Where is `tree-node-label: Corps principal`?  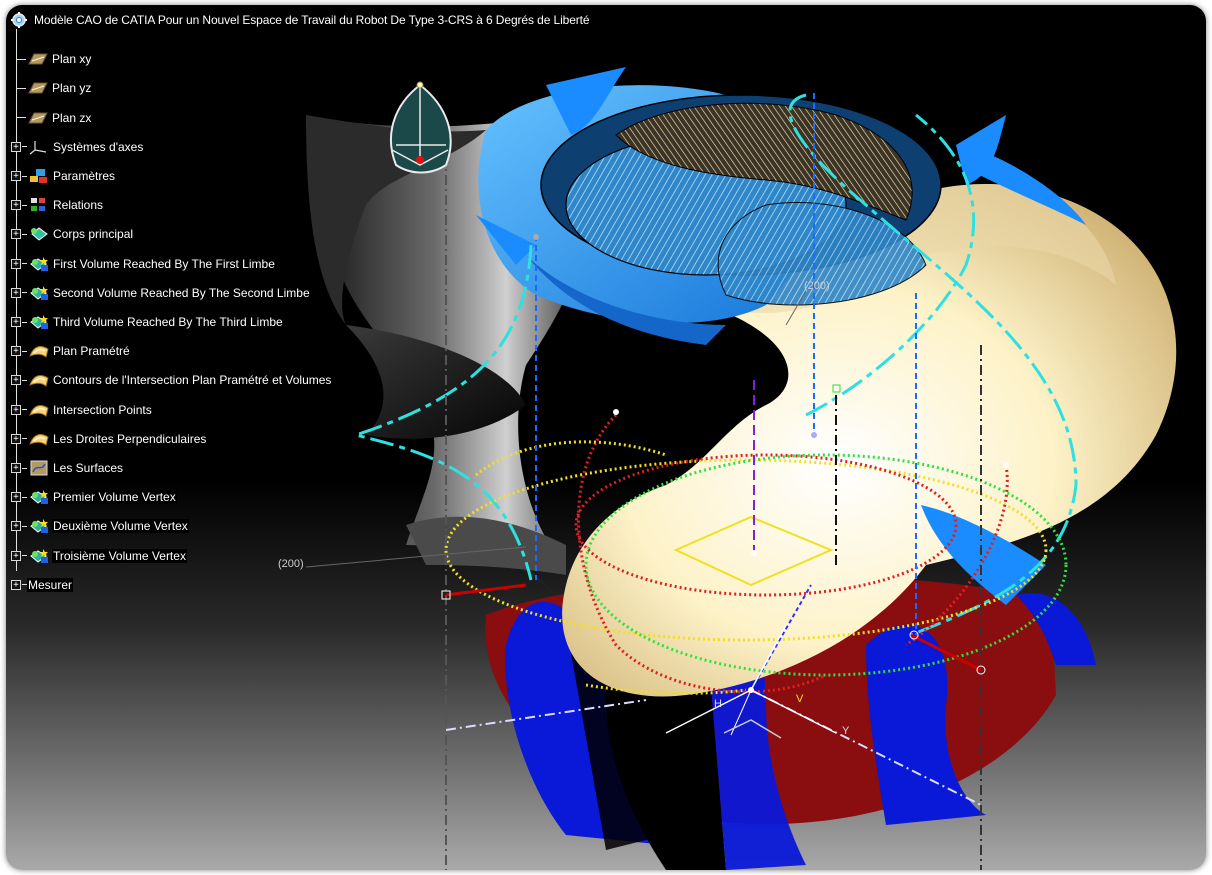 tree-node-label: Corps principal is located at coordinates (93, 234).